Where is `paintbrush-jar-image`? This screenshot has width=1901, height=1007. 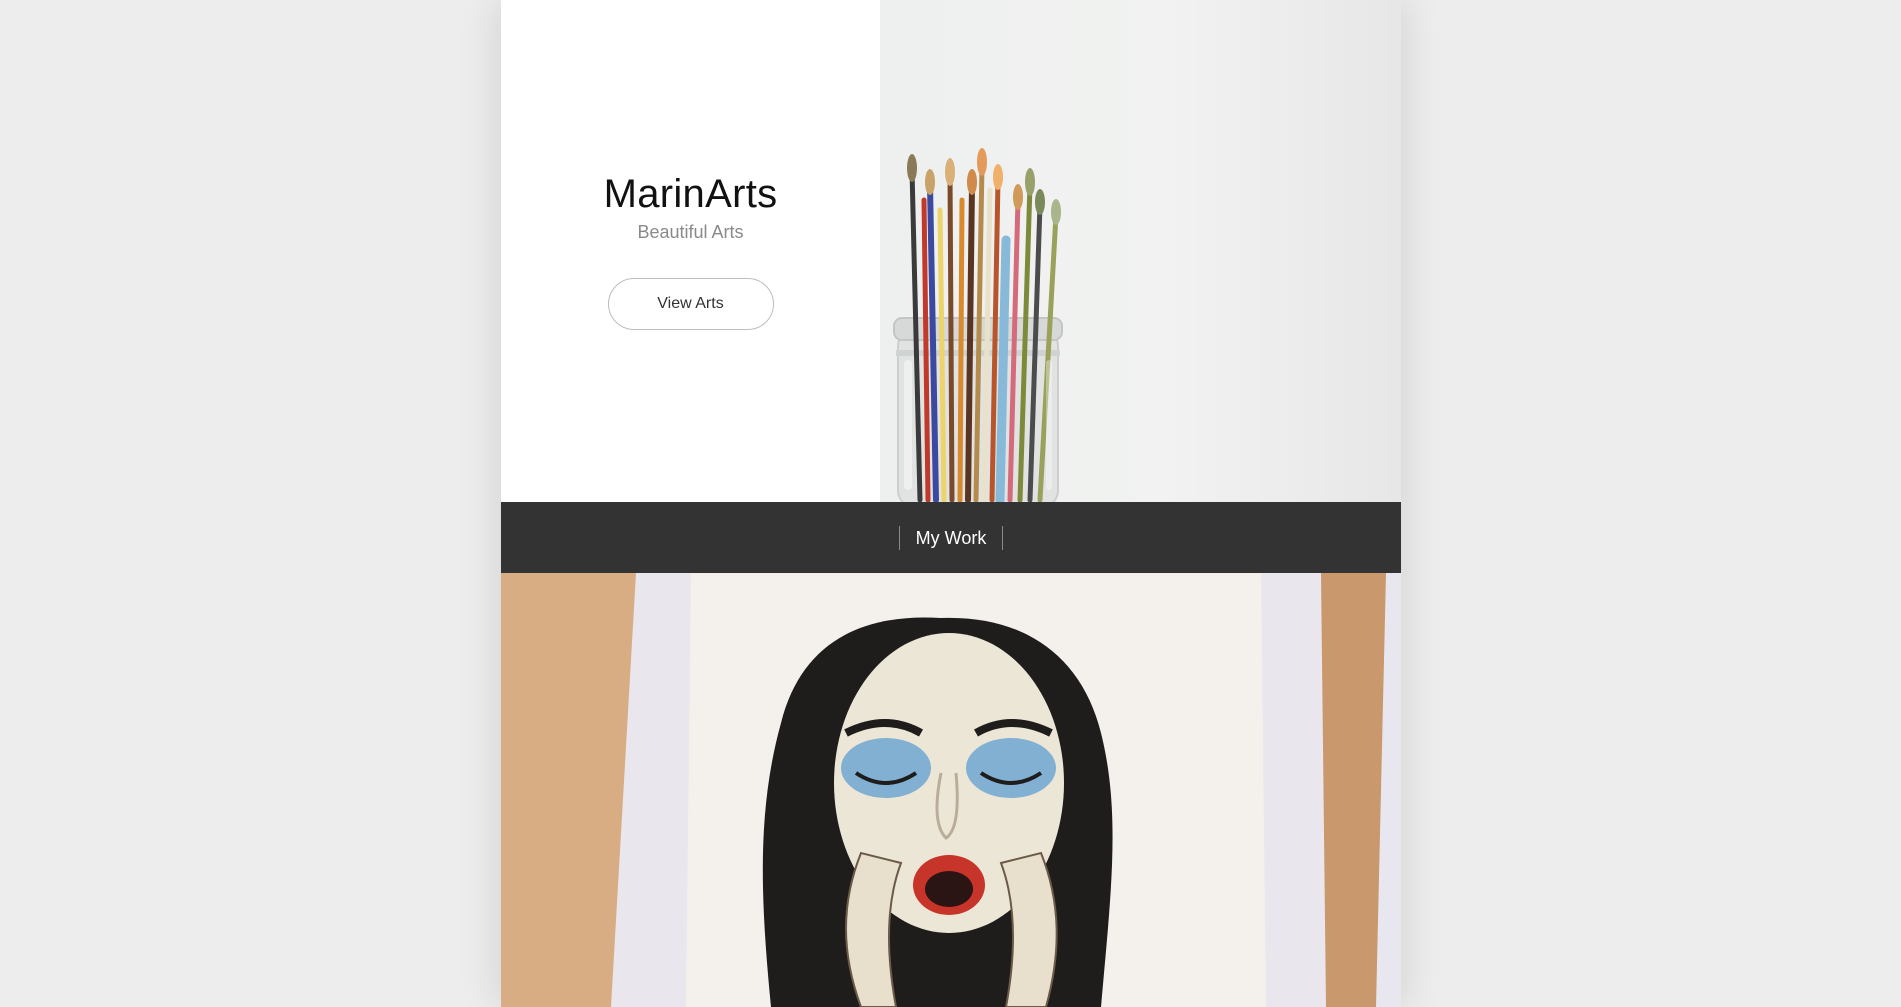 paintbrush-jar-image is located at coordinates (978, 325).